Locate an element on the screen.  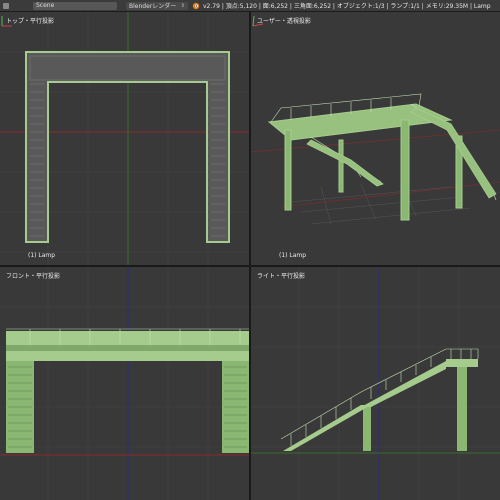
render-engine-selector: Blenderレンダー ⇕ is located at coordinates (157, 5).